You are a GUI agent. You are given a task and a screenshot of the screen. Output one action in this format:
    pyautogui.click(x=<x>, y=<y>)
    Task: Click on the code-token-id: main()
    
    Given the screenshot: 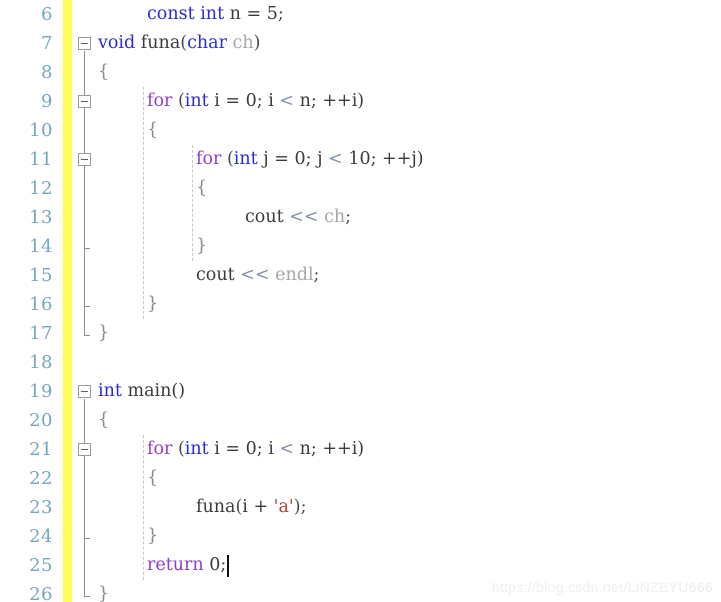 What is the action you would take?
    pyautogui.click(x=153, y=391)
    